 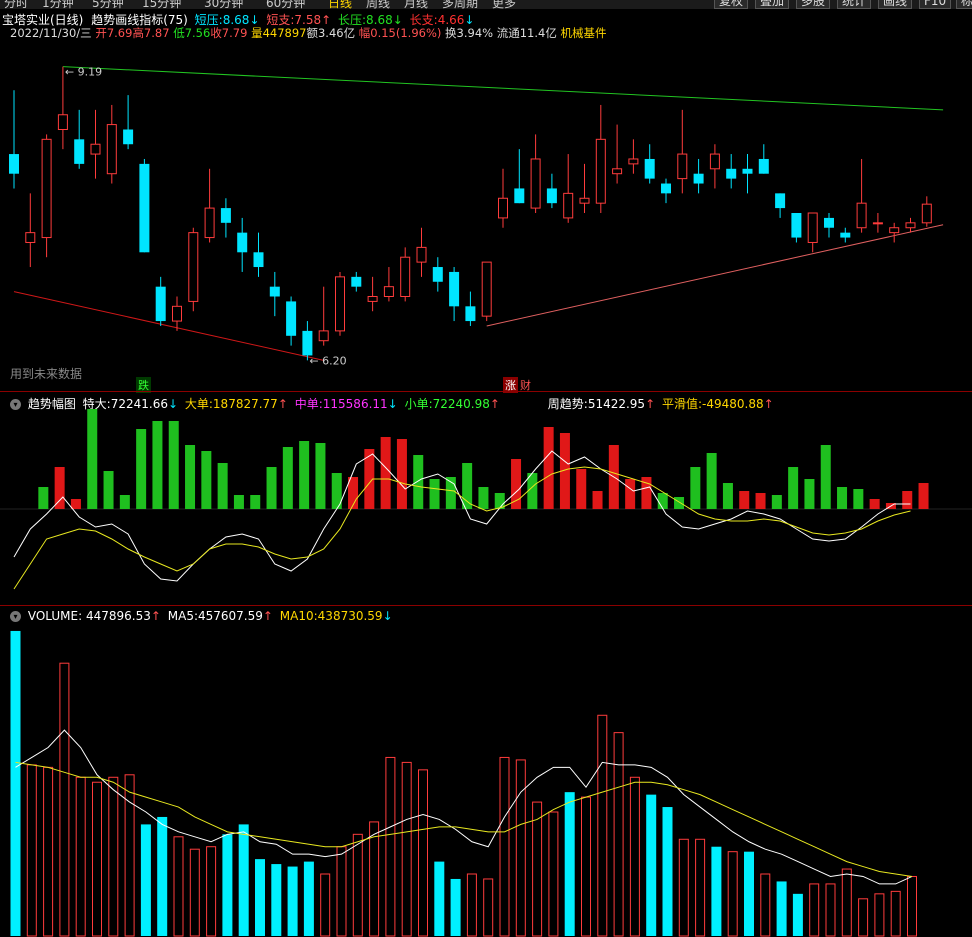 I want to click on toolbar-button-2: 多股, so click(x=813, y=4).